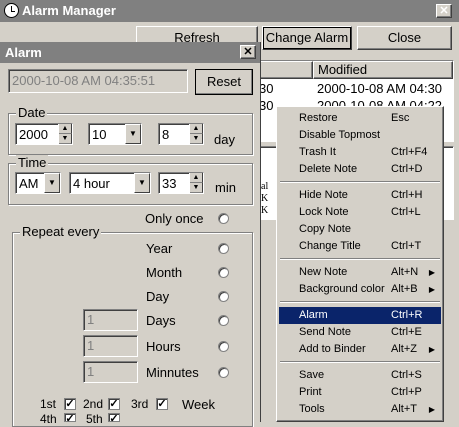 The image size is (459, 427). Describe the element at coordinates (223, 320) in the screenshot. I see `days-radio` at that location.